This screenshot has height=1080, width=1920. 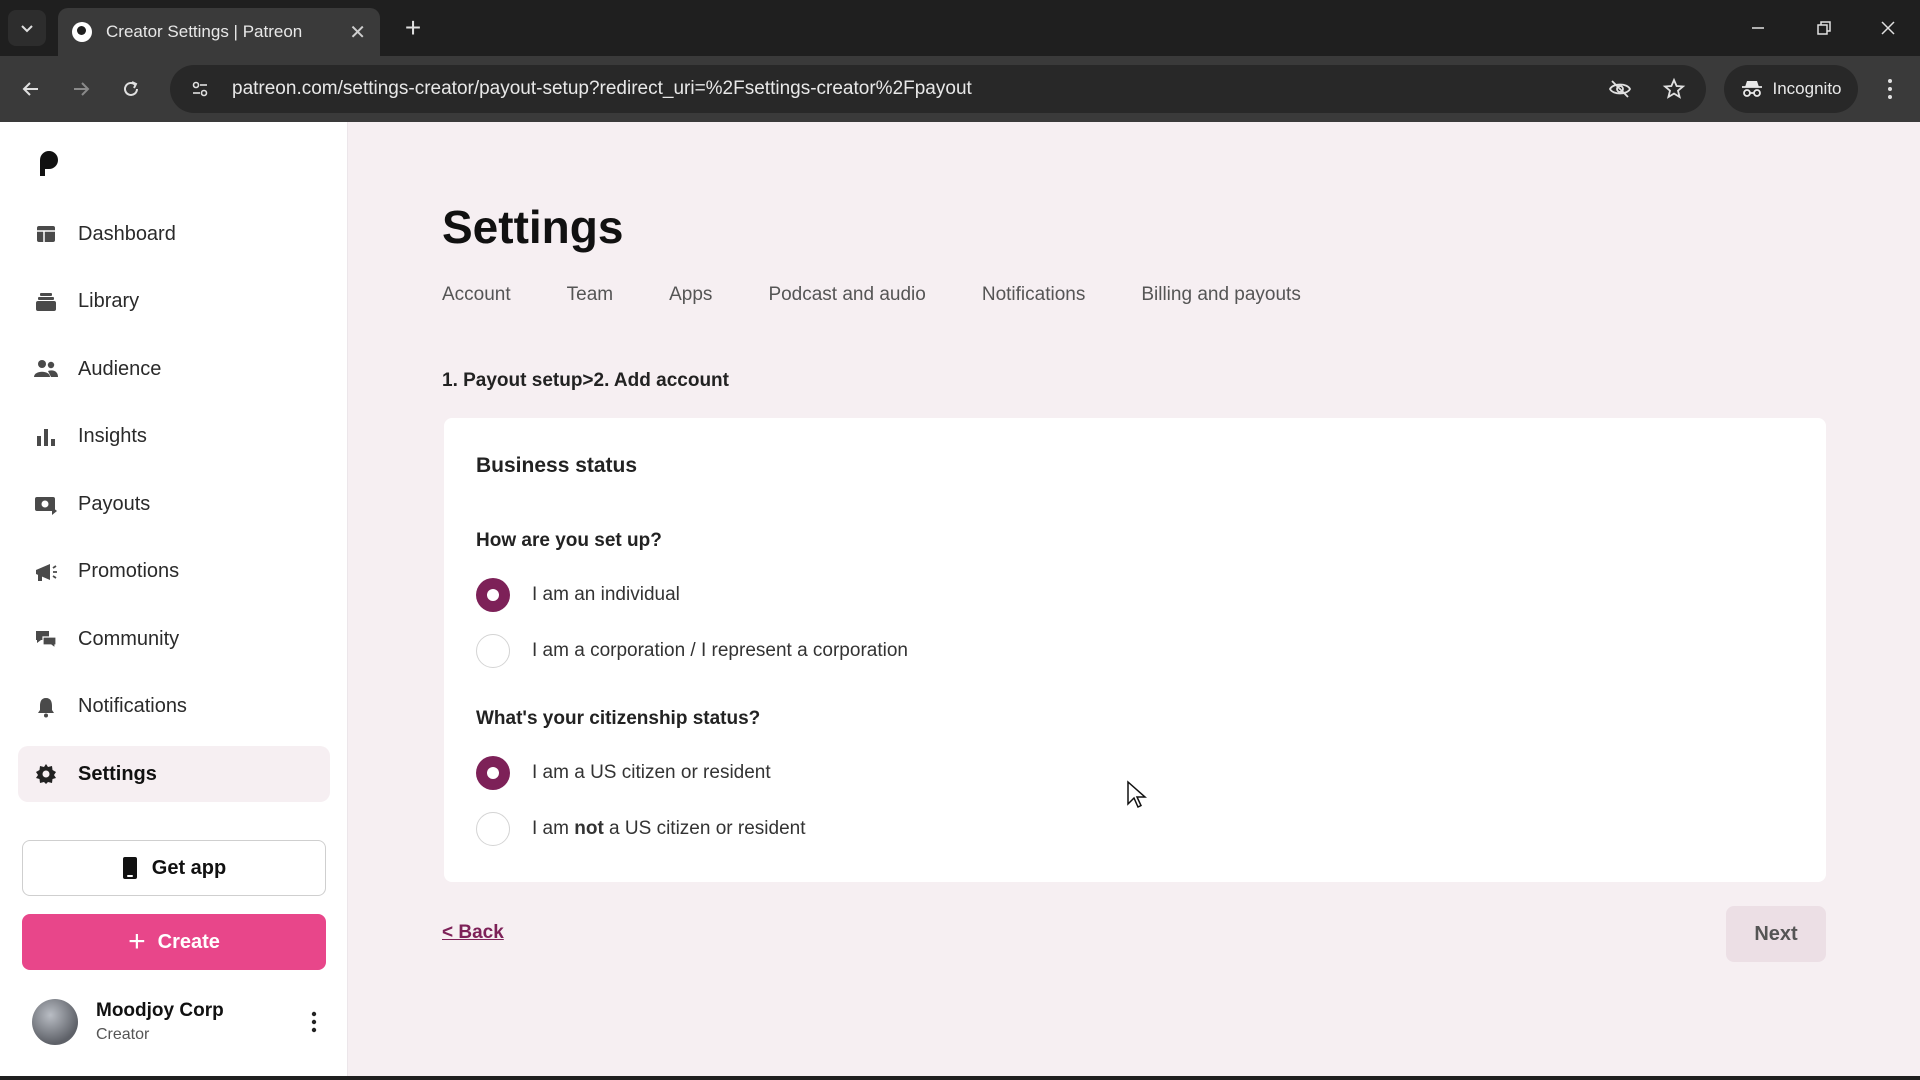 What do you see at coordinates (109, 301) in the screenshot?
I see `sidebar-item-label: Library` at bounding box center [109, 301].